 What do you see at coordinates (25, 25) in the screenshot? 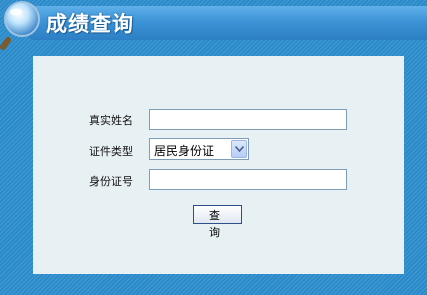
I see `magnifier-icon` at bounding box center [25, 25].